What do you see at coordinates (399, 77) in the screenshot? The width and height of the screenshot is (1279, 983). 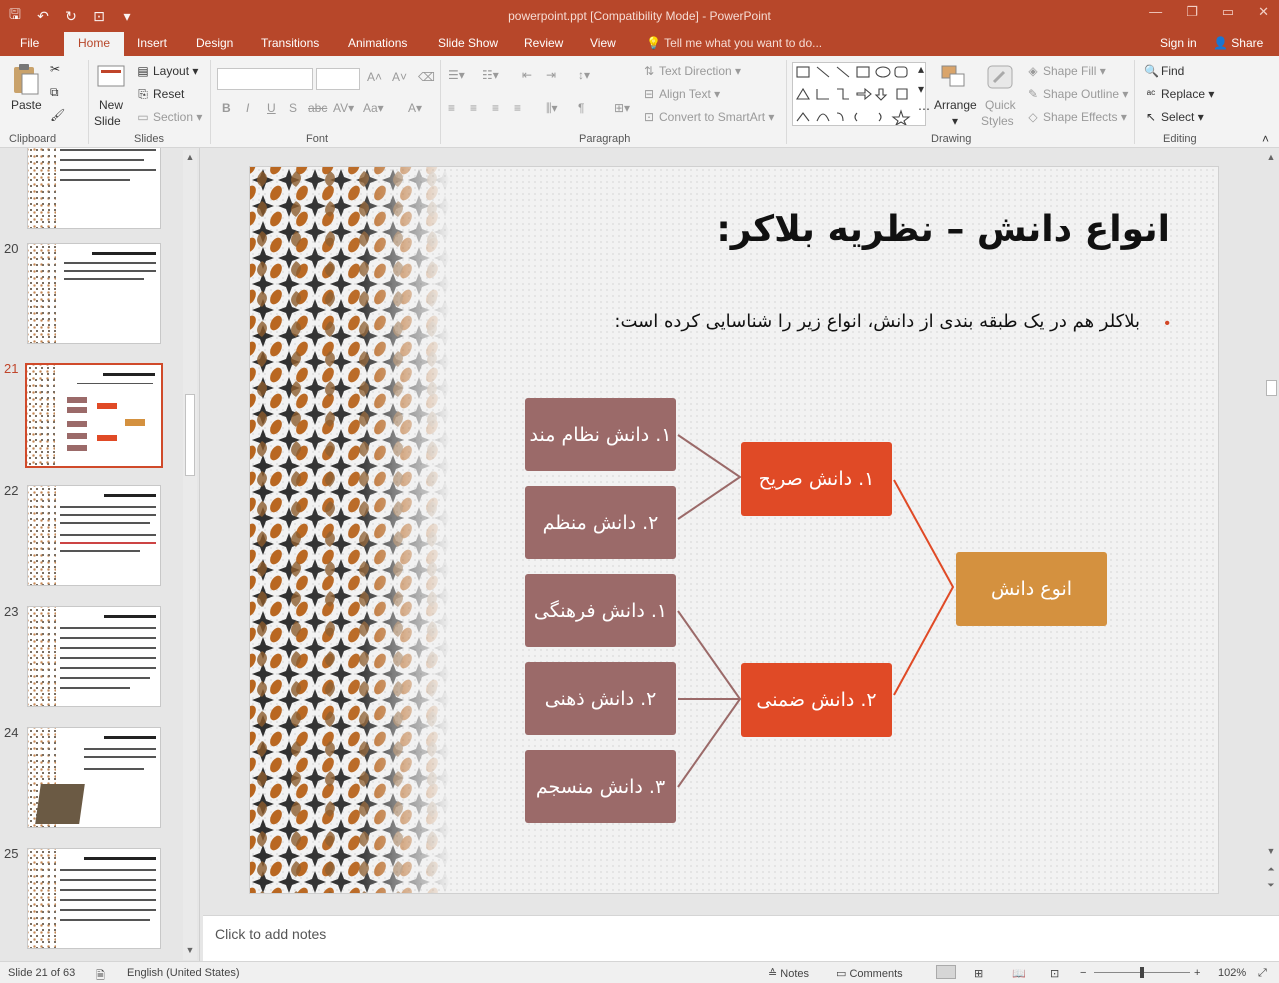 I see `decrease-font-icon: A˅` at bounding box center [399, 77].